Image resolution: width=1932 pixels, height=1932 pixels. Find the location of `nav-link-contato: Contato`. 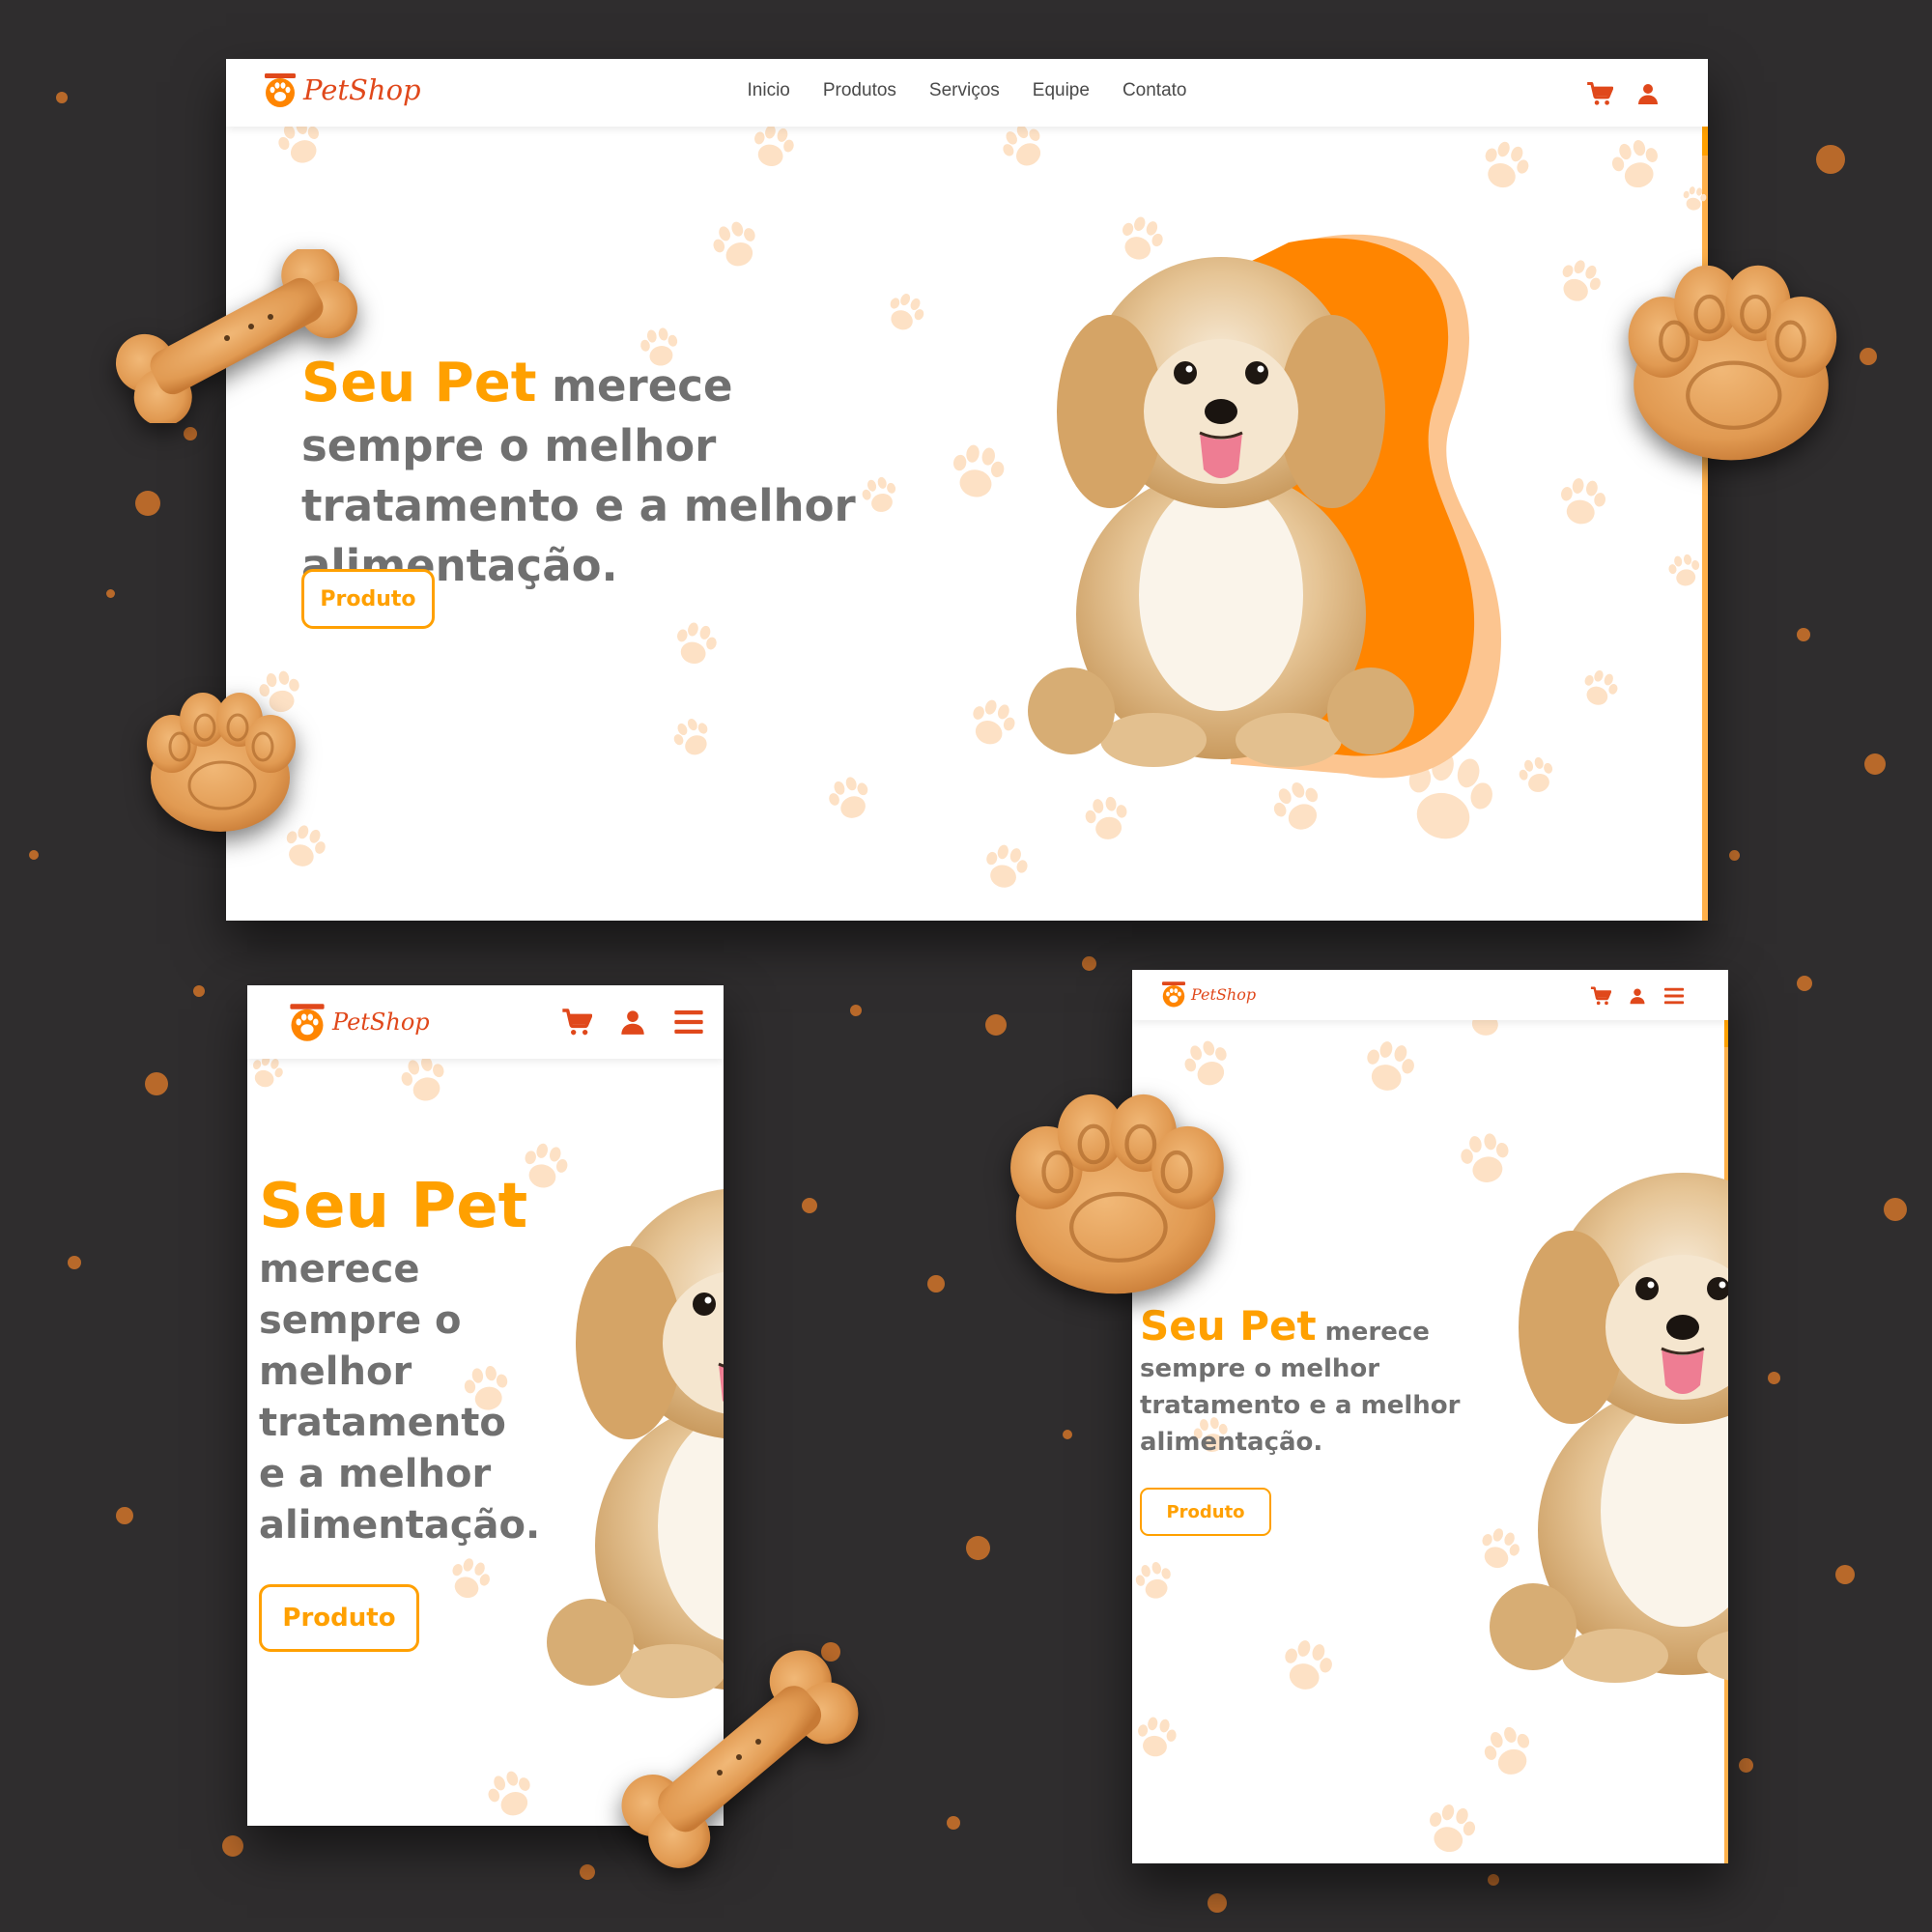

nav-link-contato: Contato is located at coordinates (1154, 90).